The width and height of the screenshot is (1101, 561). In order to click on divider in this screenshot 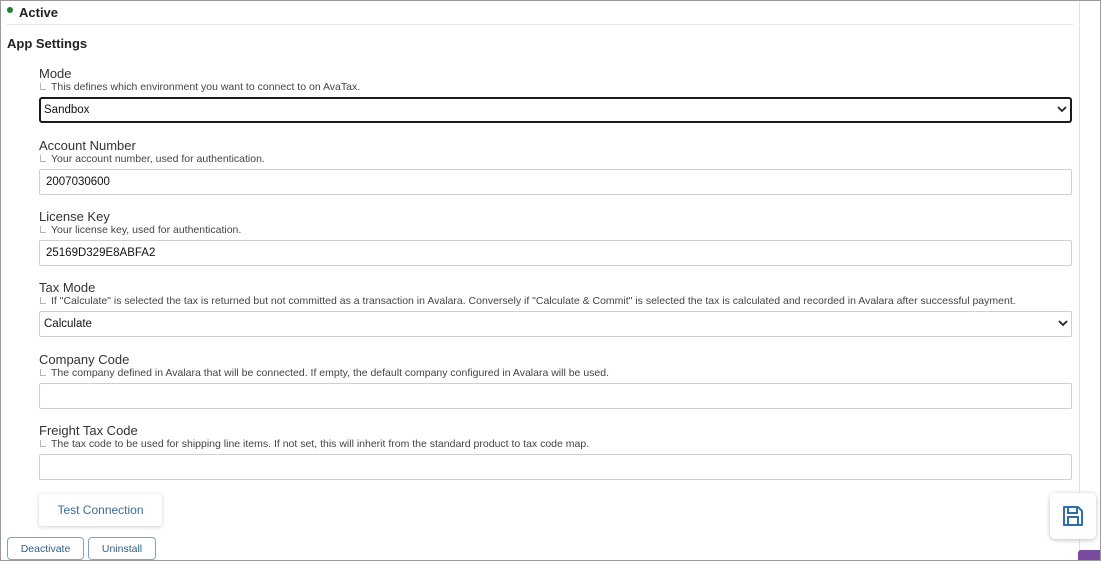, I will do `click(540, 24)`.